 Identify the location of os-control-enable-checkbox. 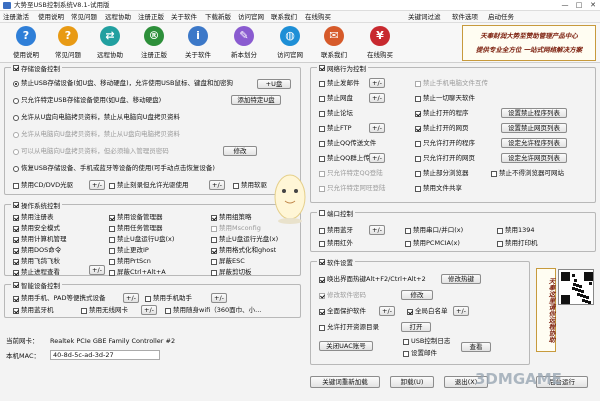
(16, 205).